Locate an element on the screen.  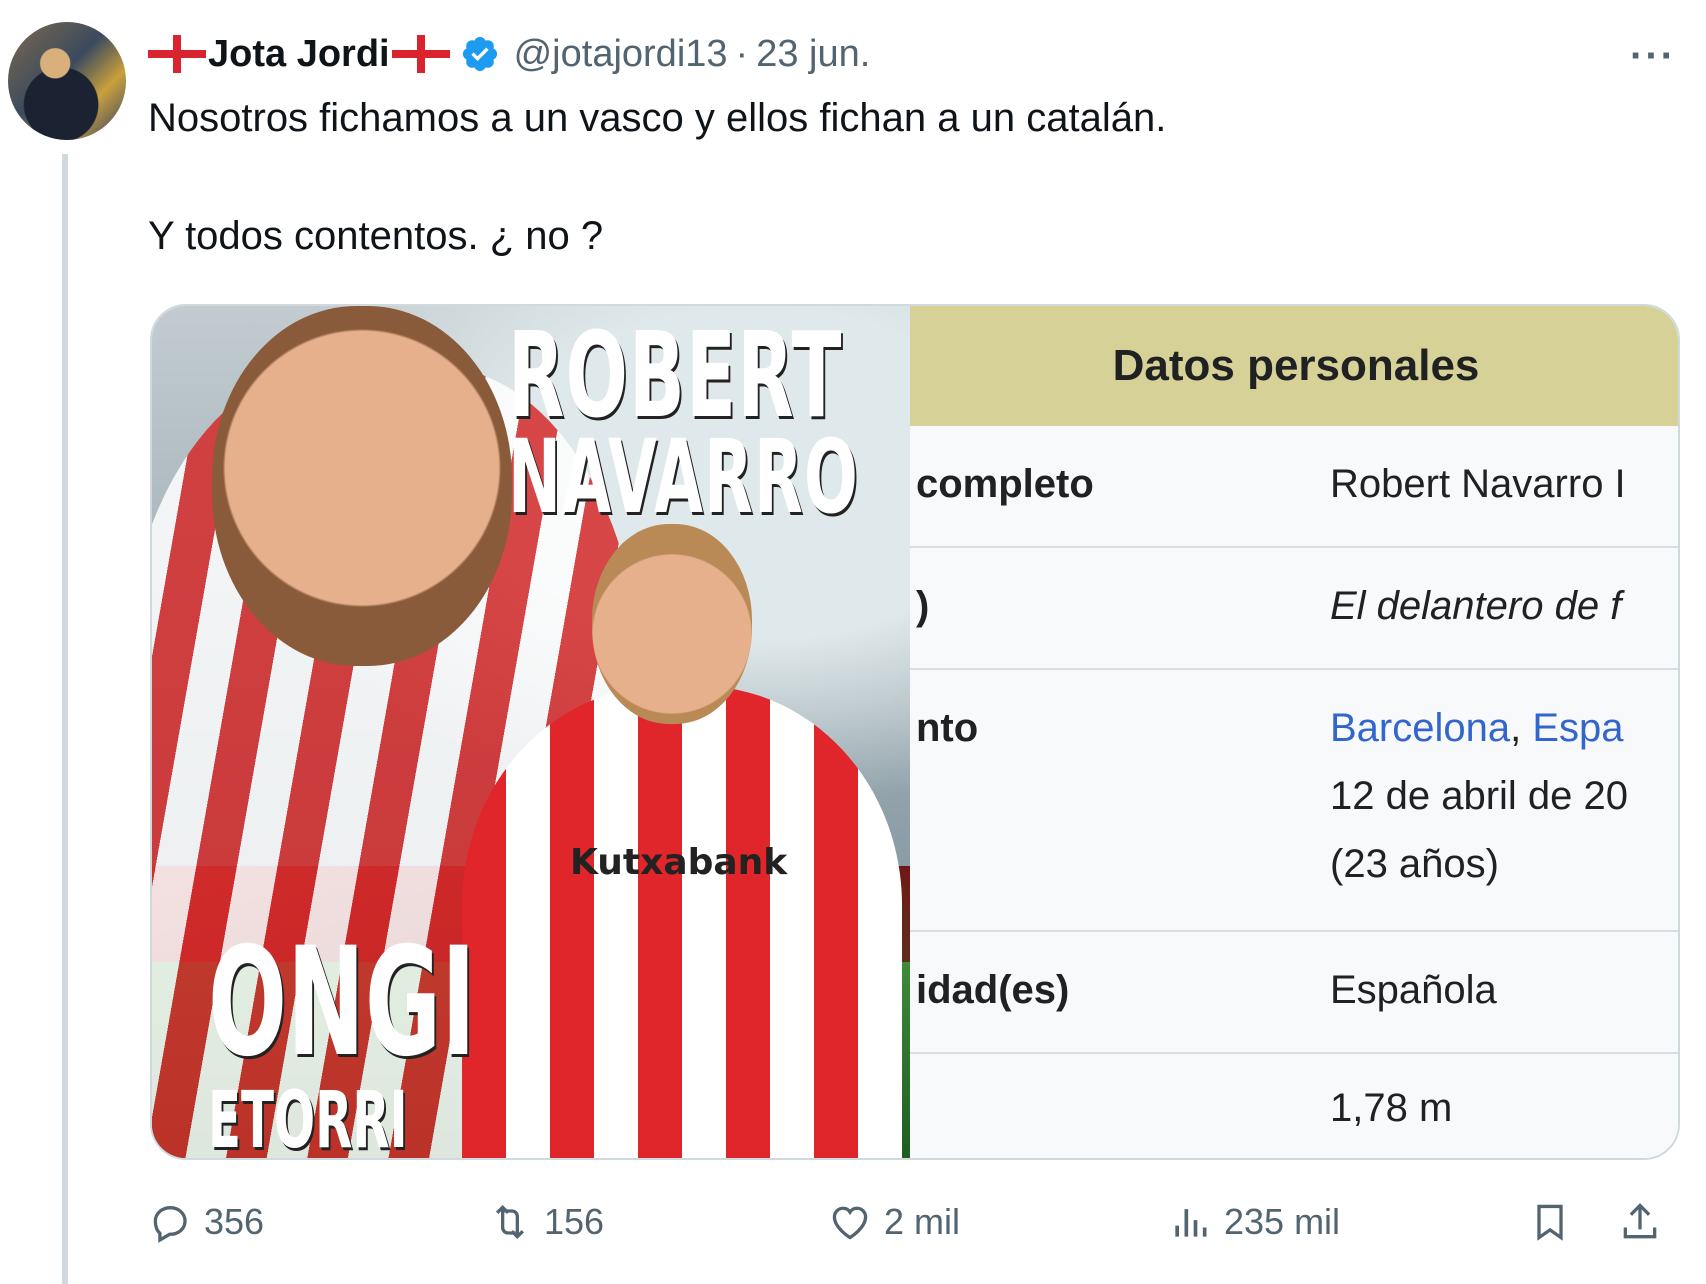
like-button: 2 mil is located at coordinates (894, 1222).